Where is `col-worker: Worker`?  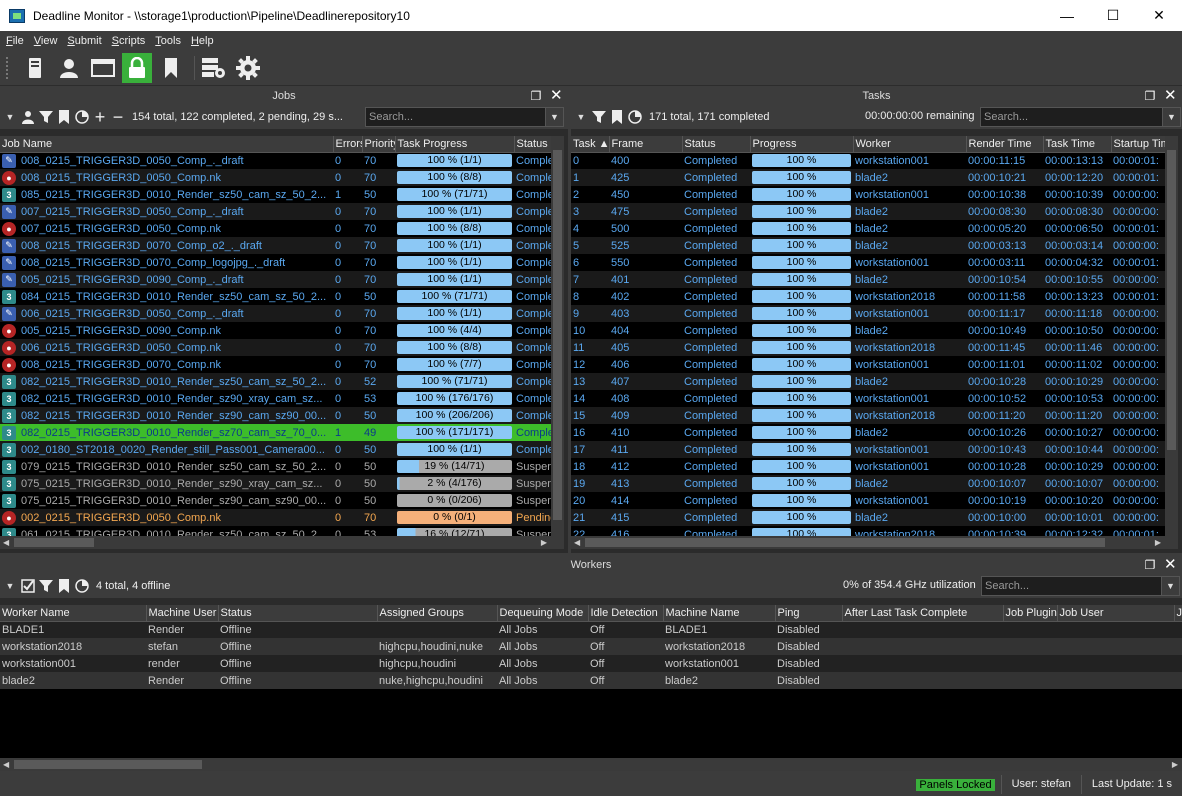
col-worker: Worker is located at coordinates (910, 144).